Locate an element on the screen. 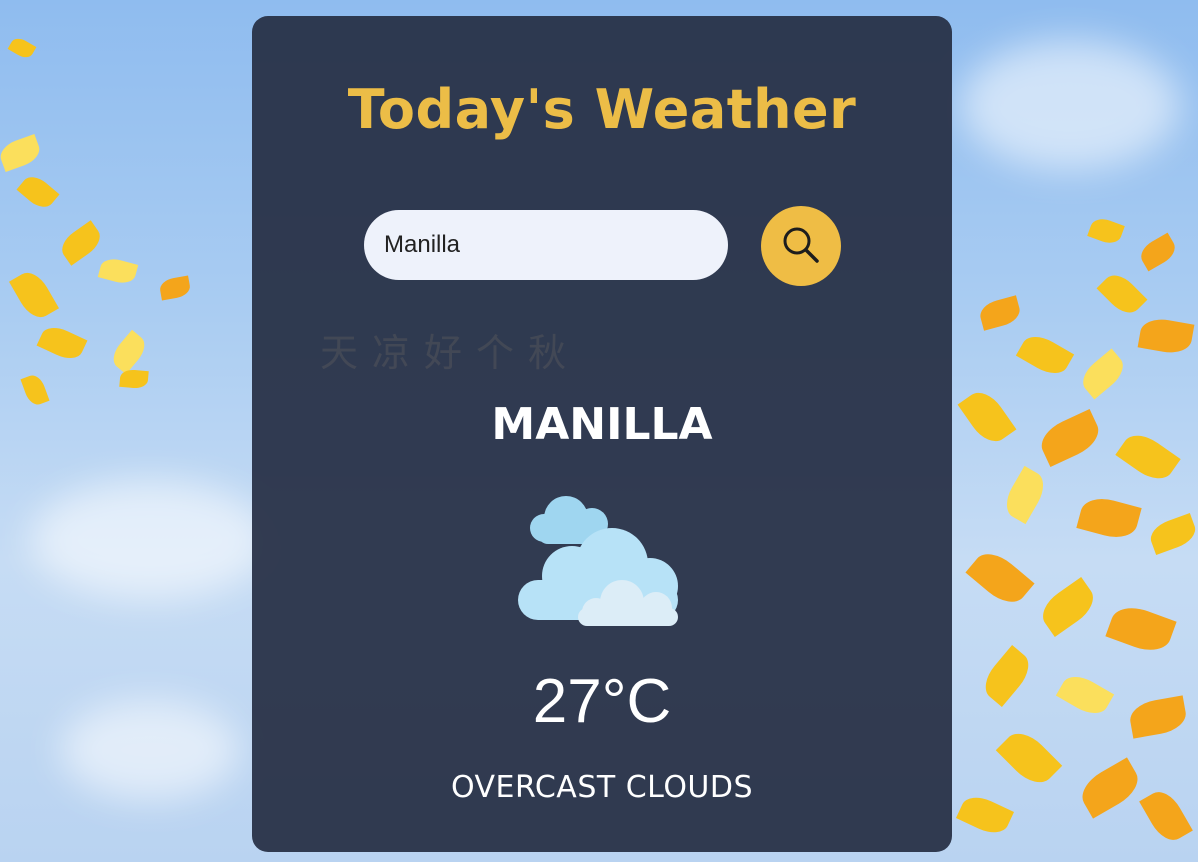  overcast-clouds-icon is located at coordinates (602, 558).